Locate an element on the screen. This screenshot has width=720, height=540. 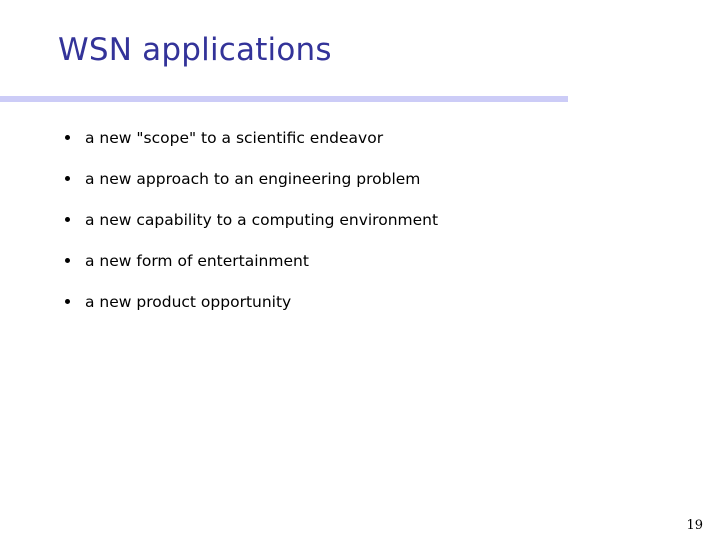
list-item-label: a new "scope" to a scientific endeavor is located at coordinates (234, 138).